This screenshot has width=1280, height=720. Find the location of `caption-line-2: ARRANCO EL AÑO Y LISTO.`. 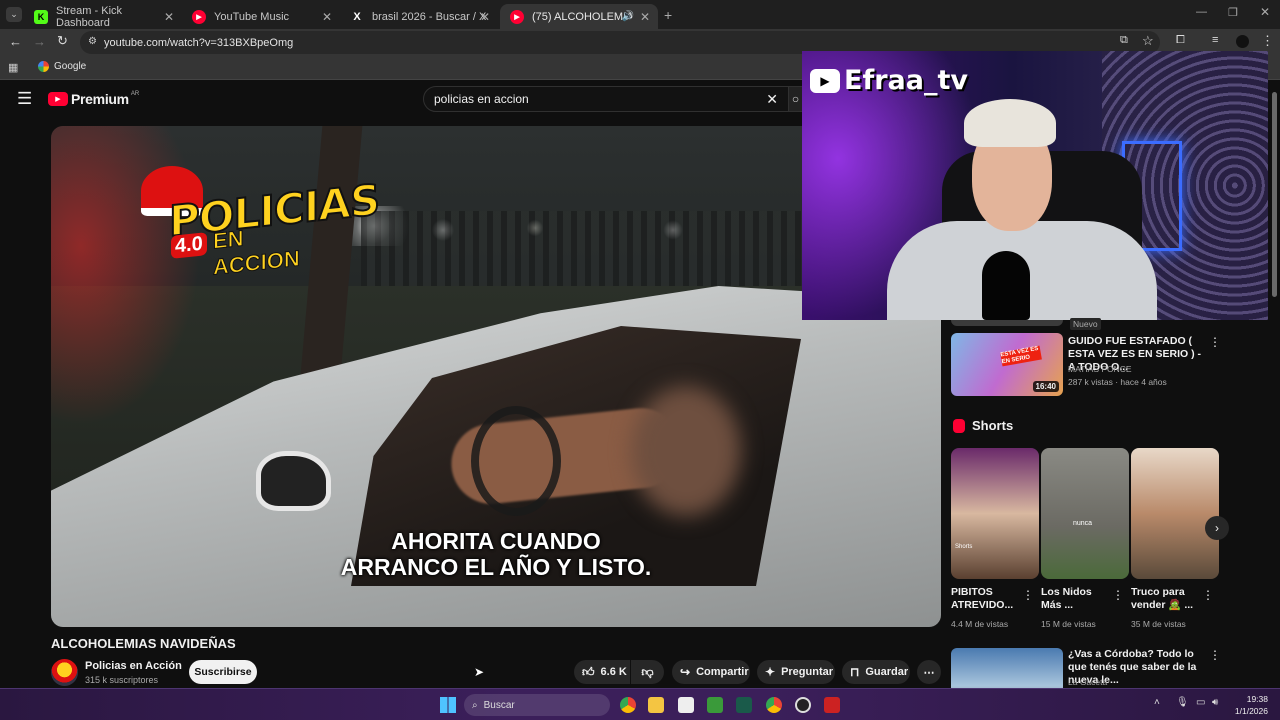

caption-line-2: ARRANCO EL AÑO Y LISTO. is located at coordinates (496, 567).